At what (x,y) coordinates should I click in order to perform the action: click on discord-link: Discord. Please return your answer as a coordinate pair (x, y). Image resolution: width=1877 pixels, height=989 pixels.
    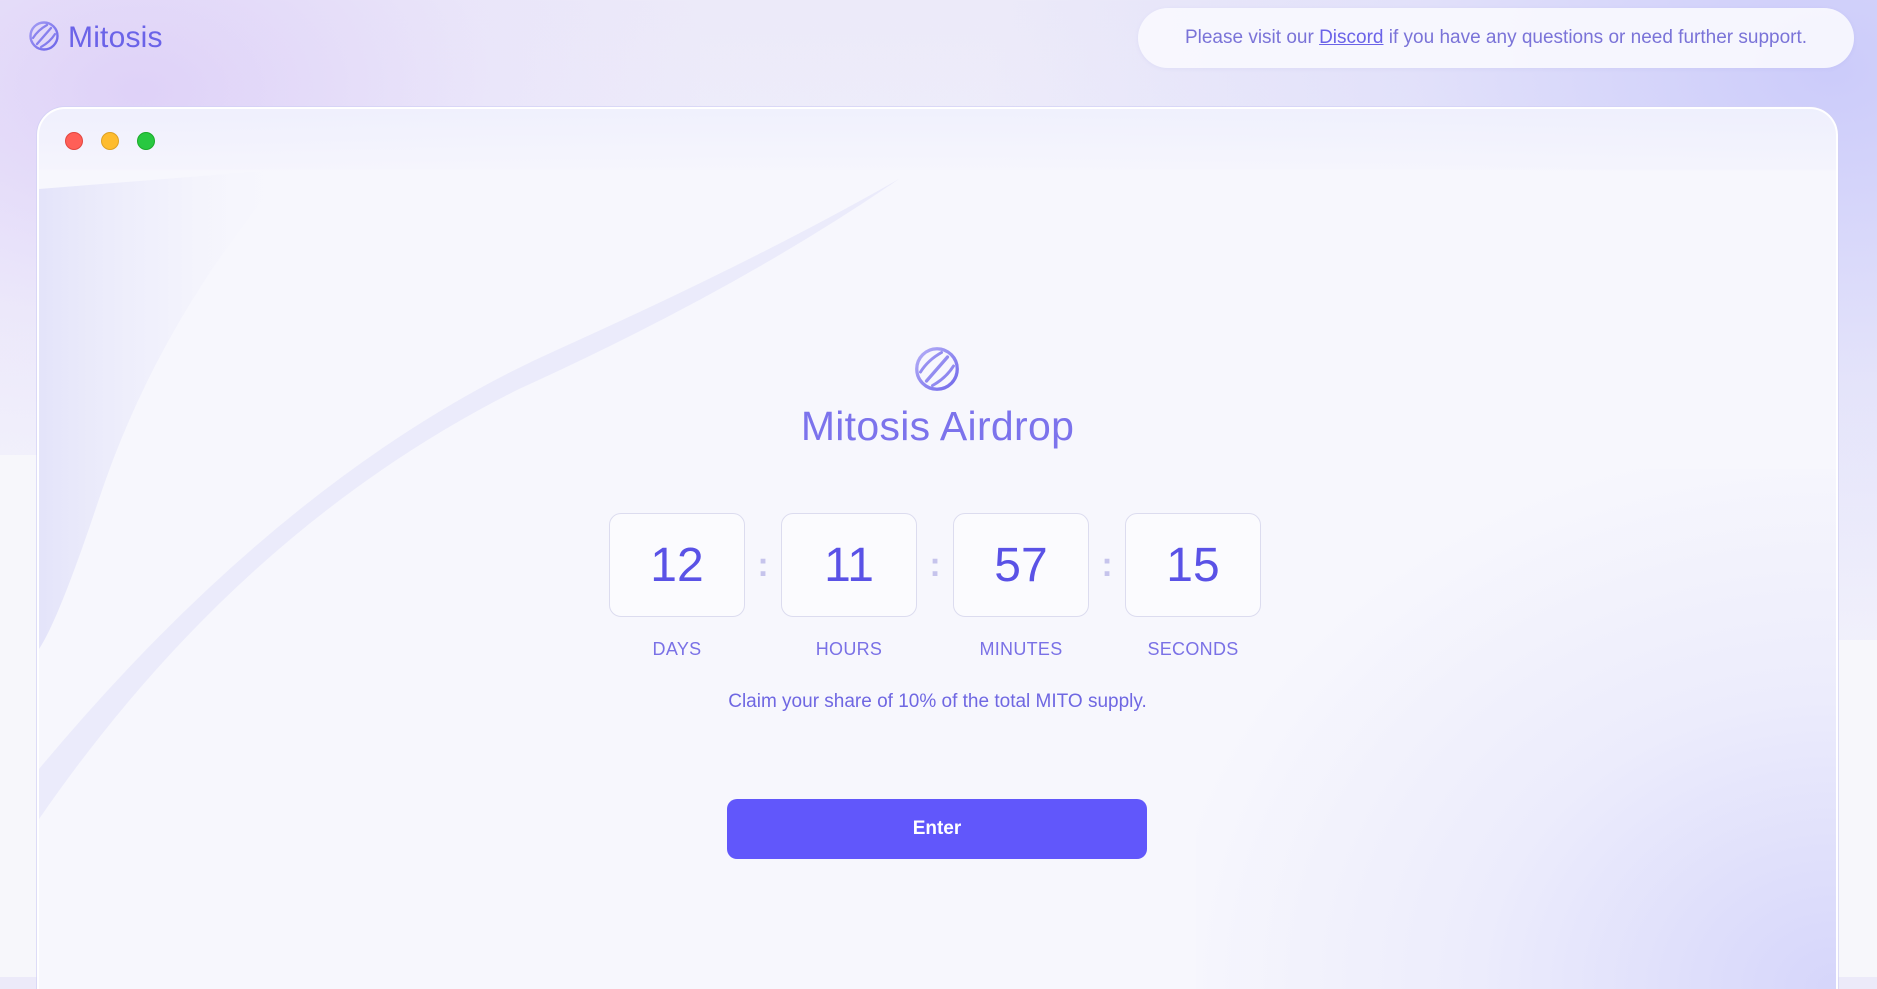
    Looking at the image, I should click on (1351, 38).